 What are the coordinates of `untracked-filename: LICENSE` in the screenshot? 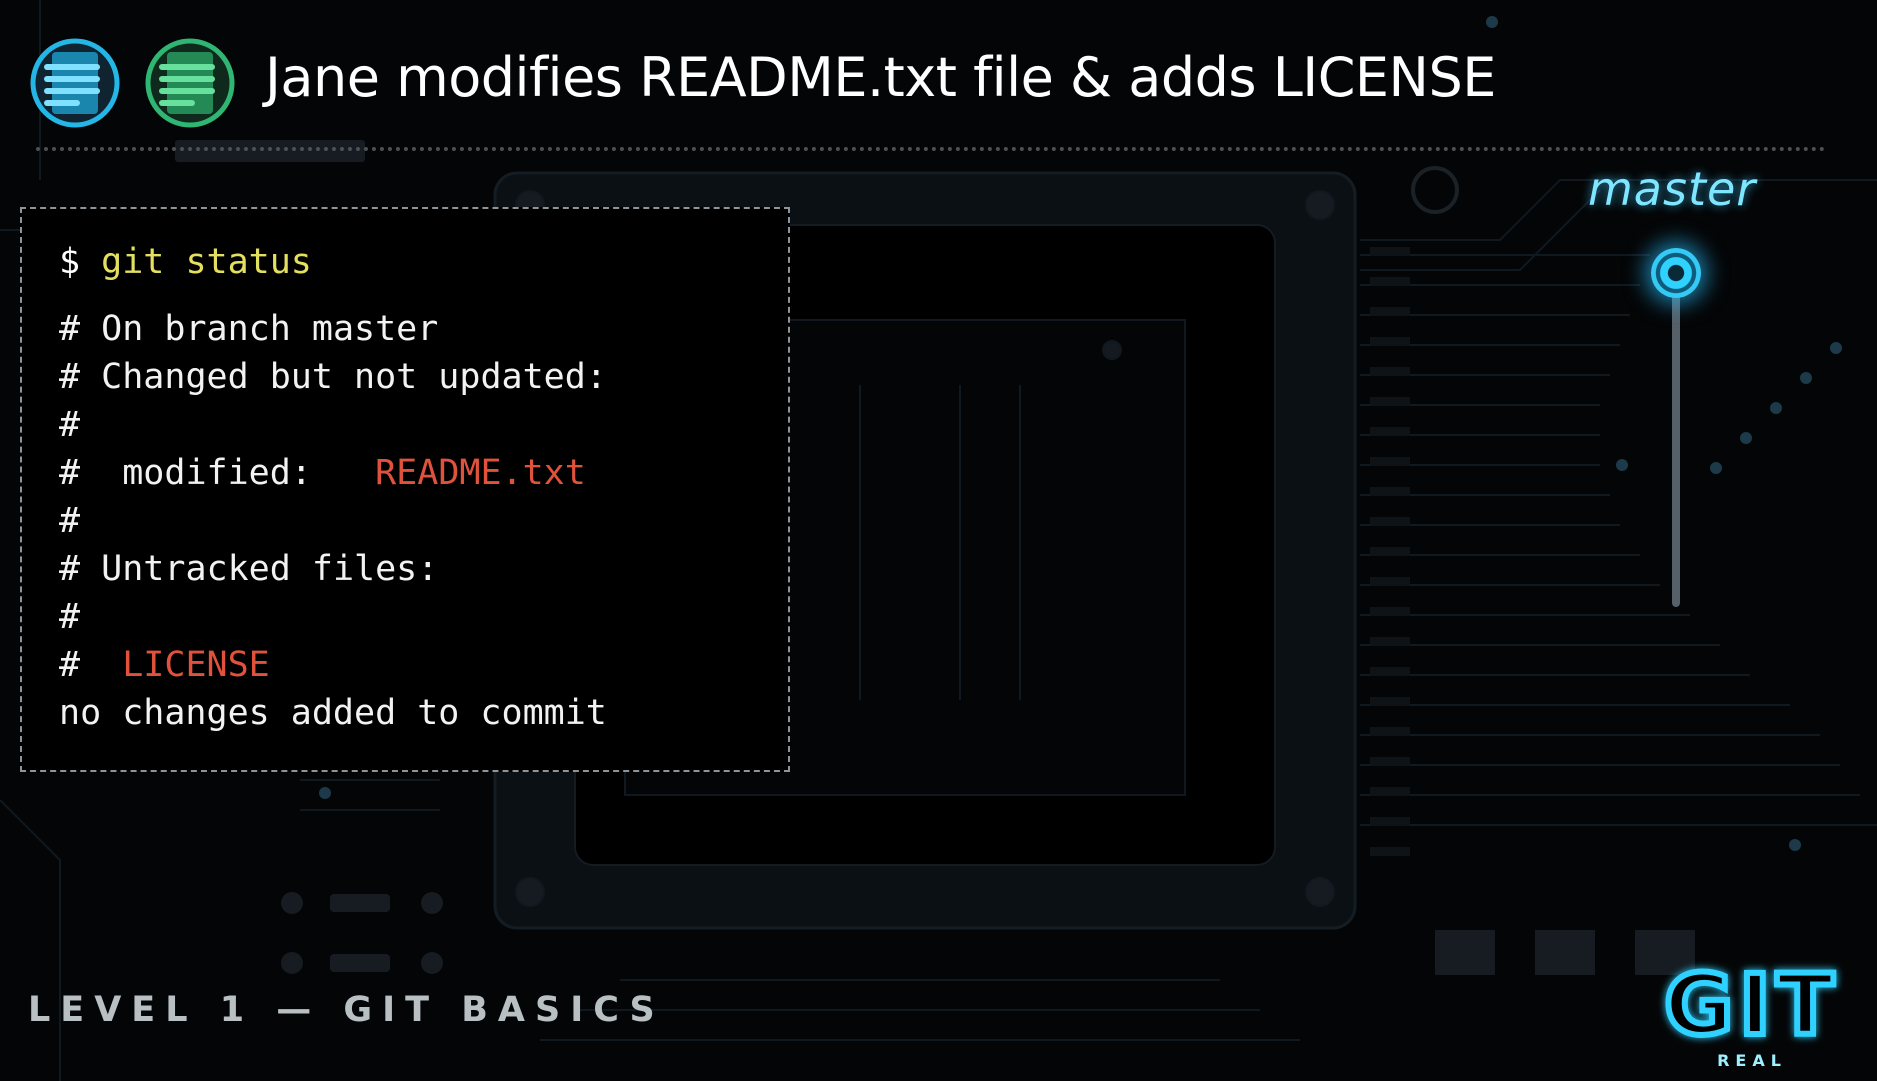 It's located at (196, 665).